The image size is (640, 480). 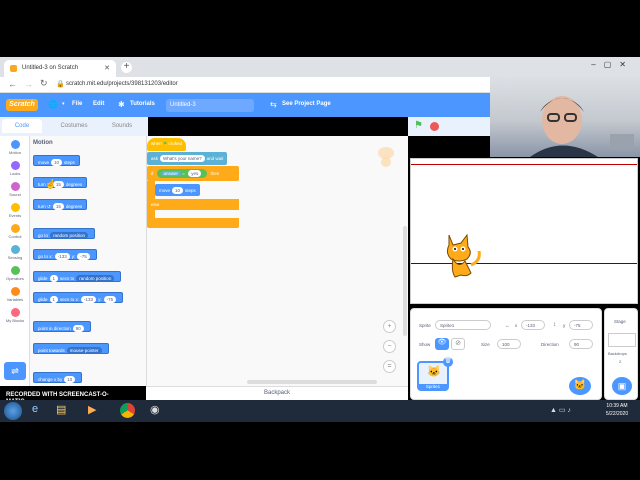 I want to click on category-motion: Motion, so click(x=15, y=147).